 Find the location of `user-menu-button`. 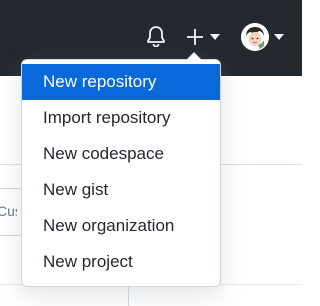

user-menu-button is located at coordinates (262, 37).